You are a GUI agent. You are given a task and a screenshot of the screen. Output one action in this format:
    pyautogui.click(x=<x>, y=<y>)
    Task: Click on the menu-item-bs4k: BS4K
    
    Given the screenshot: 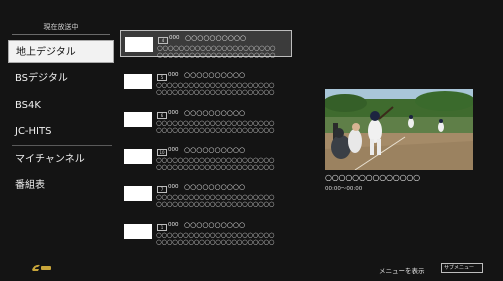 What is the action you would take?
    pyautogui.click(x=61, y=105)
    